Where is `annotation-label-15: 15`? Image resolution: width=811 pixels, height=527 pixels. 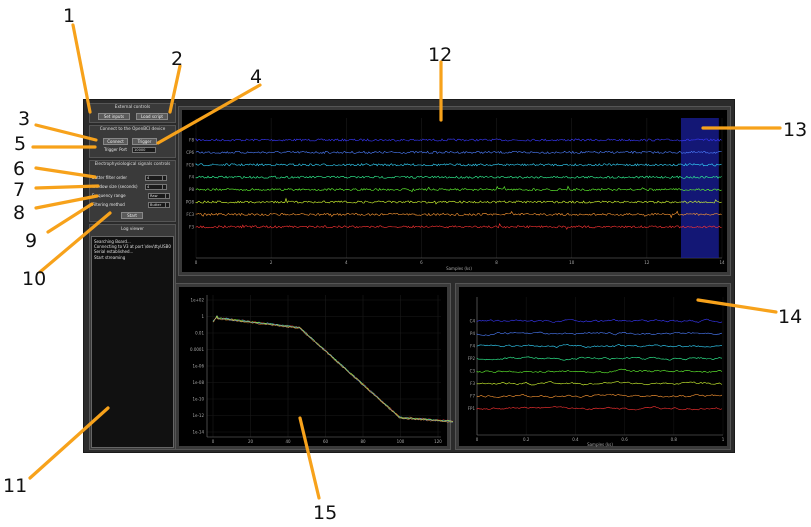 annotation-label-15: 15 is located at coordinates (325, 513).